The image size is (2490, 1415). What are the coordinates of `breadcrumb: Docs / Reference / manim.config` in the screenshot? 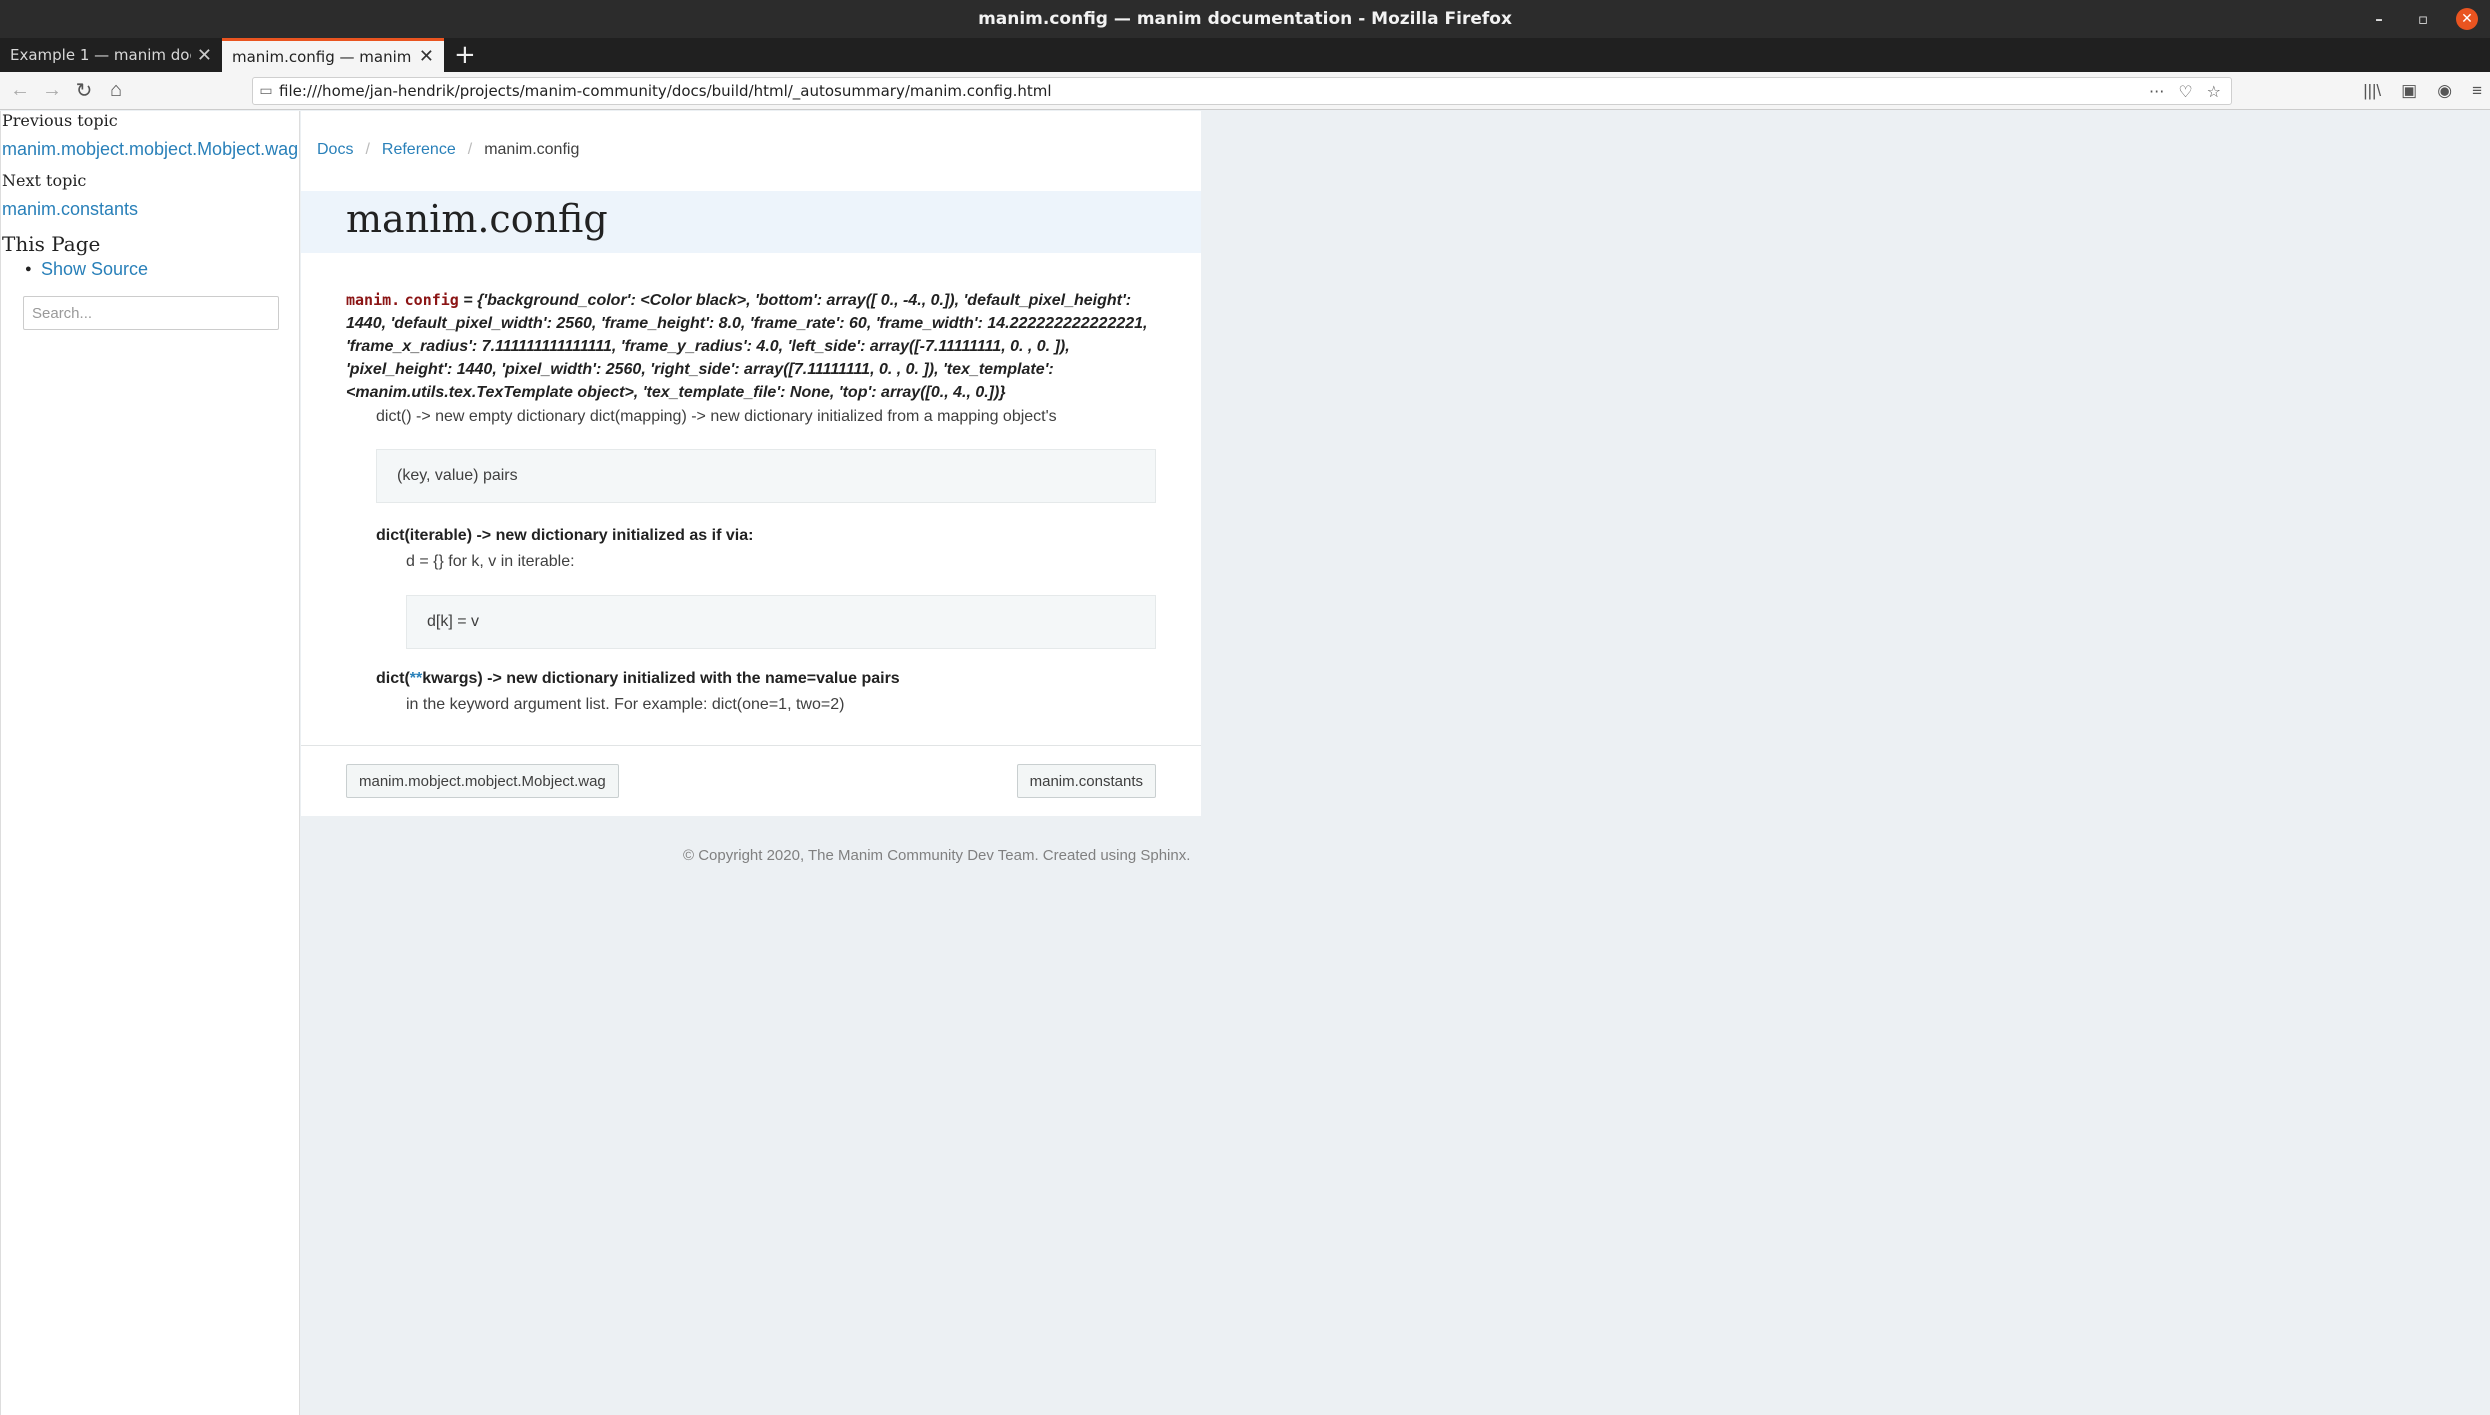 It's located at (448, 150).